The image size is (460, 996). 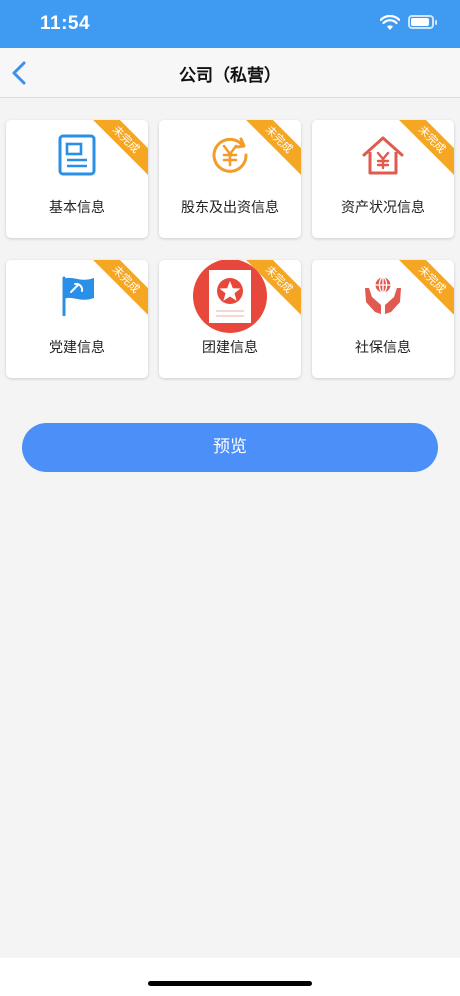 I want to click on card-asset-info: 未完成 资产状况信息, so click(x=383, y=179).